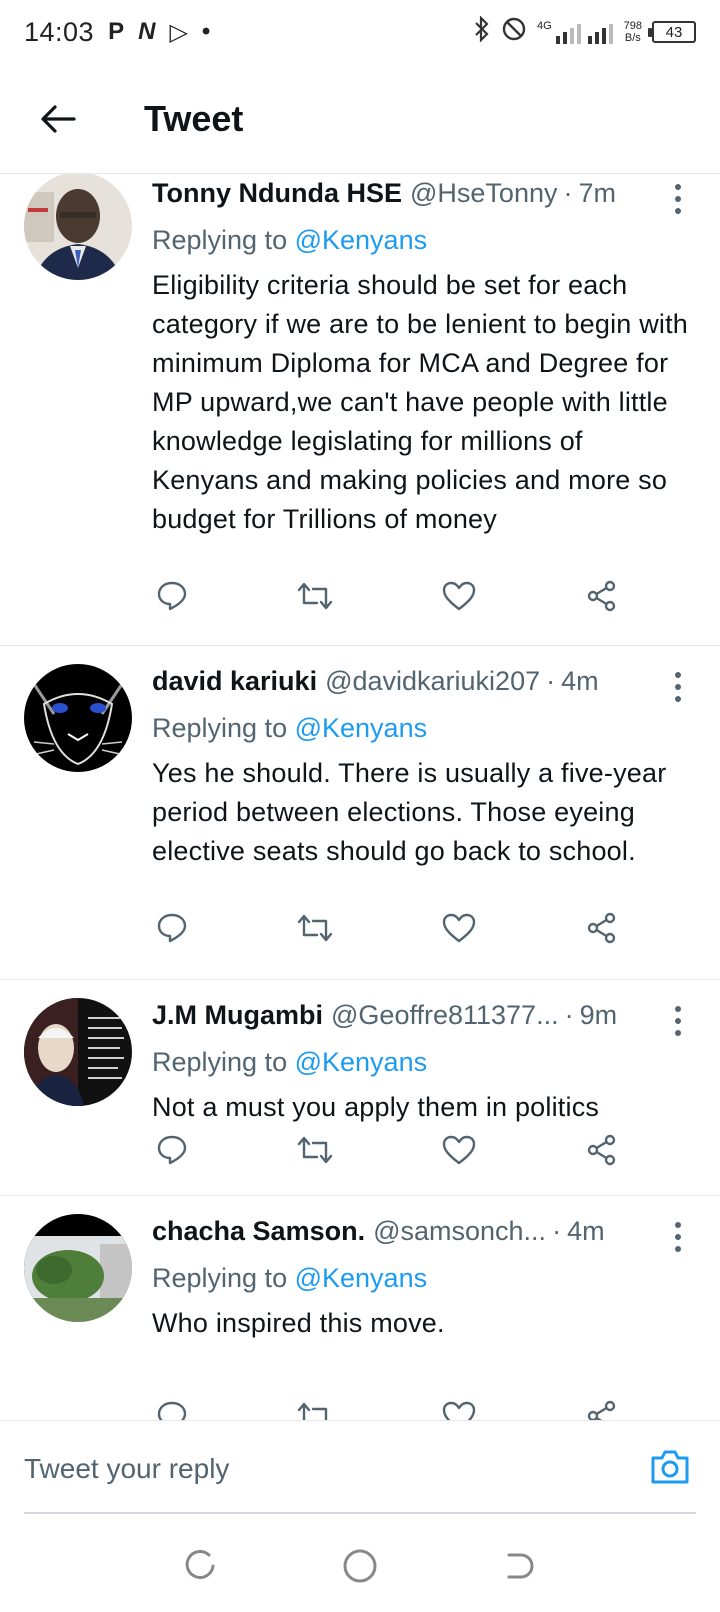 Image resolution: width=720 pixels, height=1612 pixels. What do you see at coordinates (360, 32) in the screenshot?
I see `status-bar: 14:03 P N ▷ • 4G 798 B/s 43` at bounding box center [360, 32].